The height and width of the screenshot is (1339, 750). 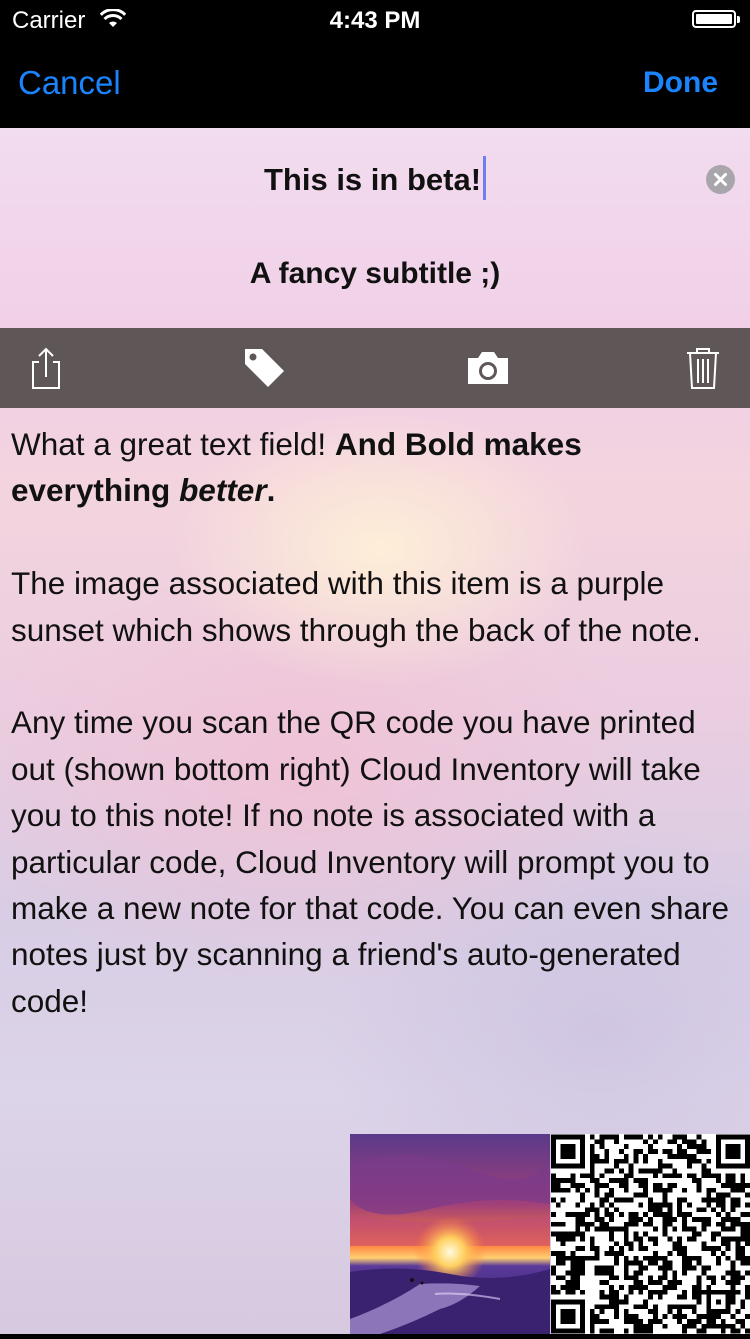 I want to click on title-field: This is in beta!, so click(x=375, y=178).